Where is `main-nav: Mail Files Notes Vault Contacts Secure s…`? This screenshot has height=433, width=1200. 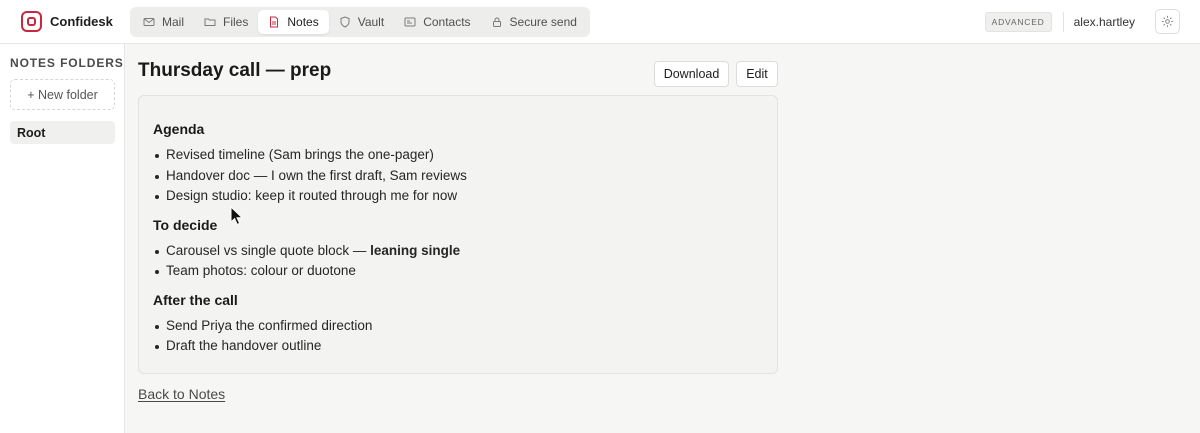 main-nav: Mail Files Notes Vault Contacts Secure s… is located at coordinates (360, 21).